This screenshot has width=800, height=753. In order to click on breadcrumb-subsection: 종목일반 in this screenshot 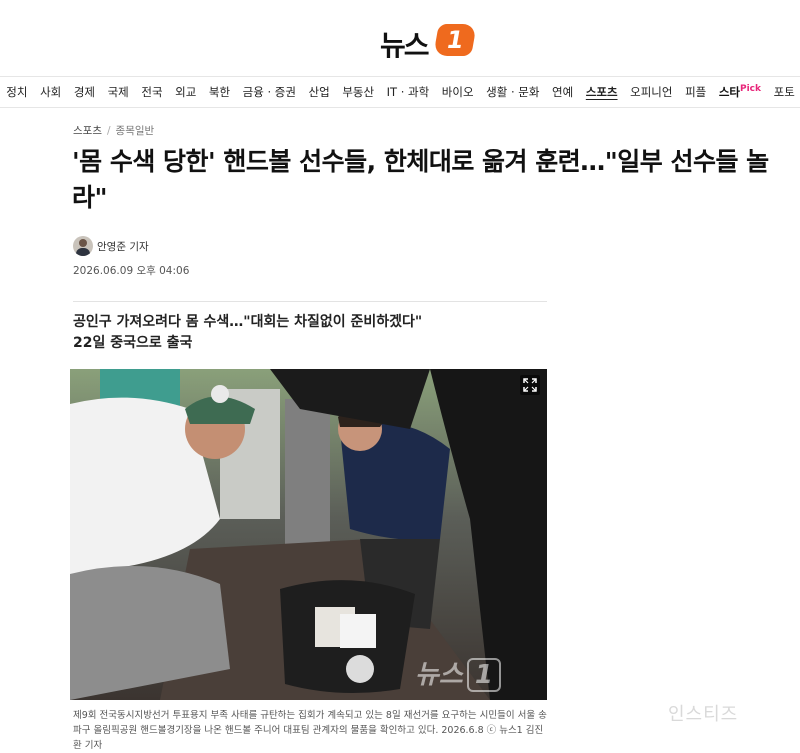, I will do `click(135, 131)`.